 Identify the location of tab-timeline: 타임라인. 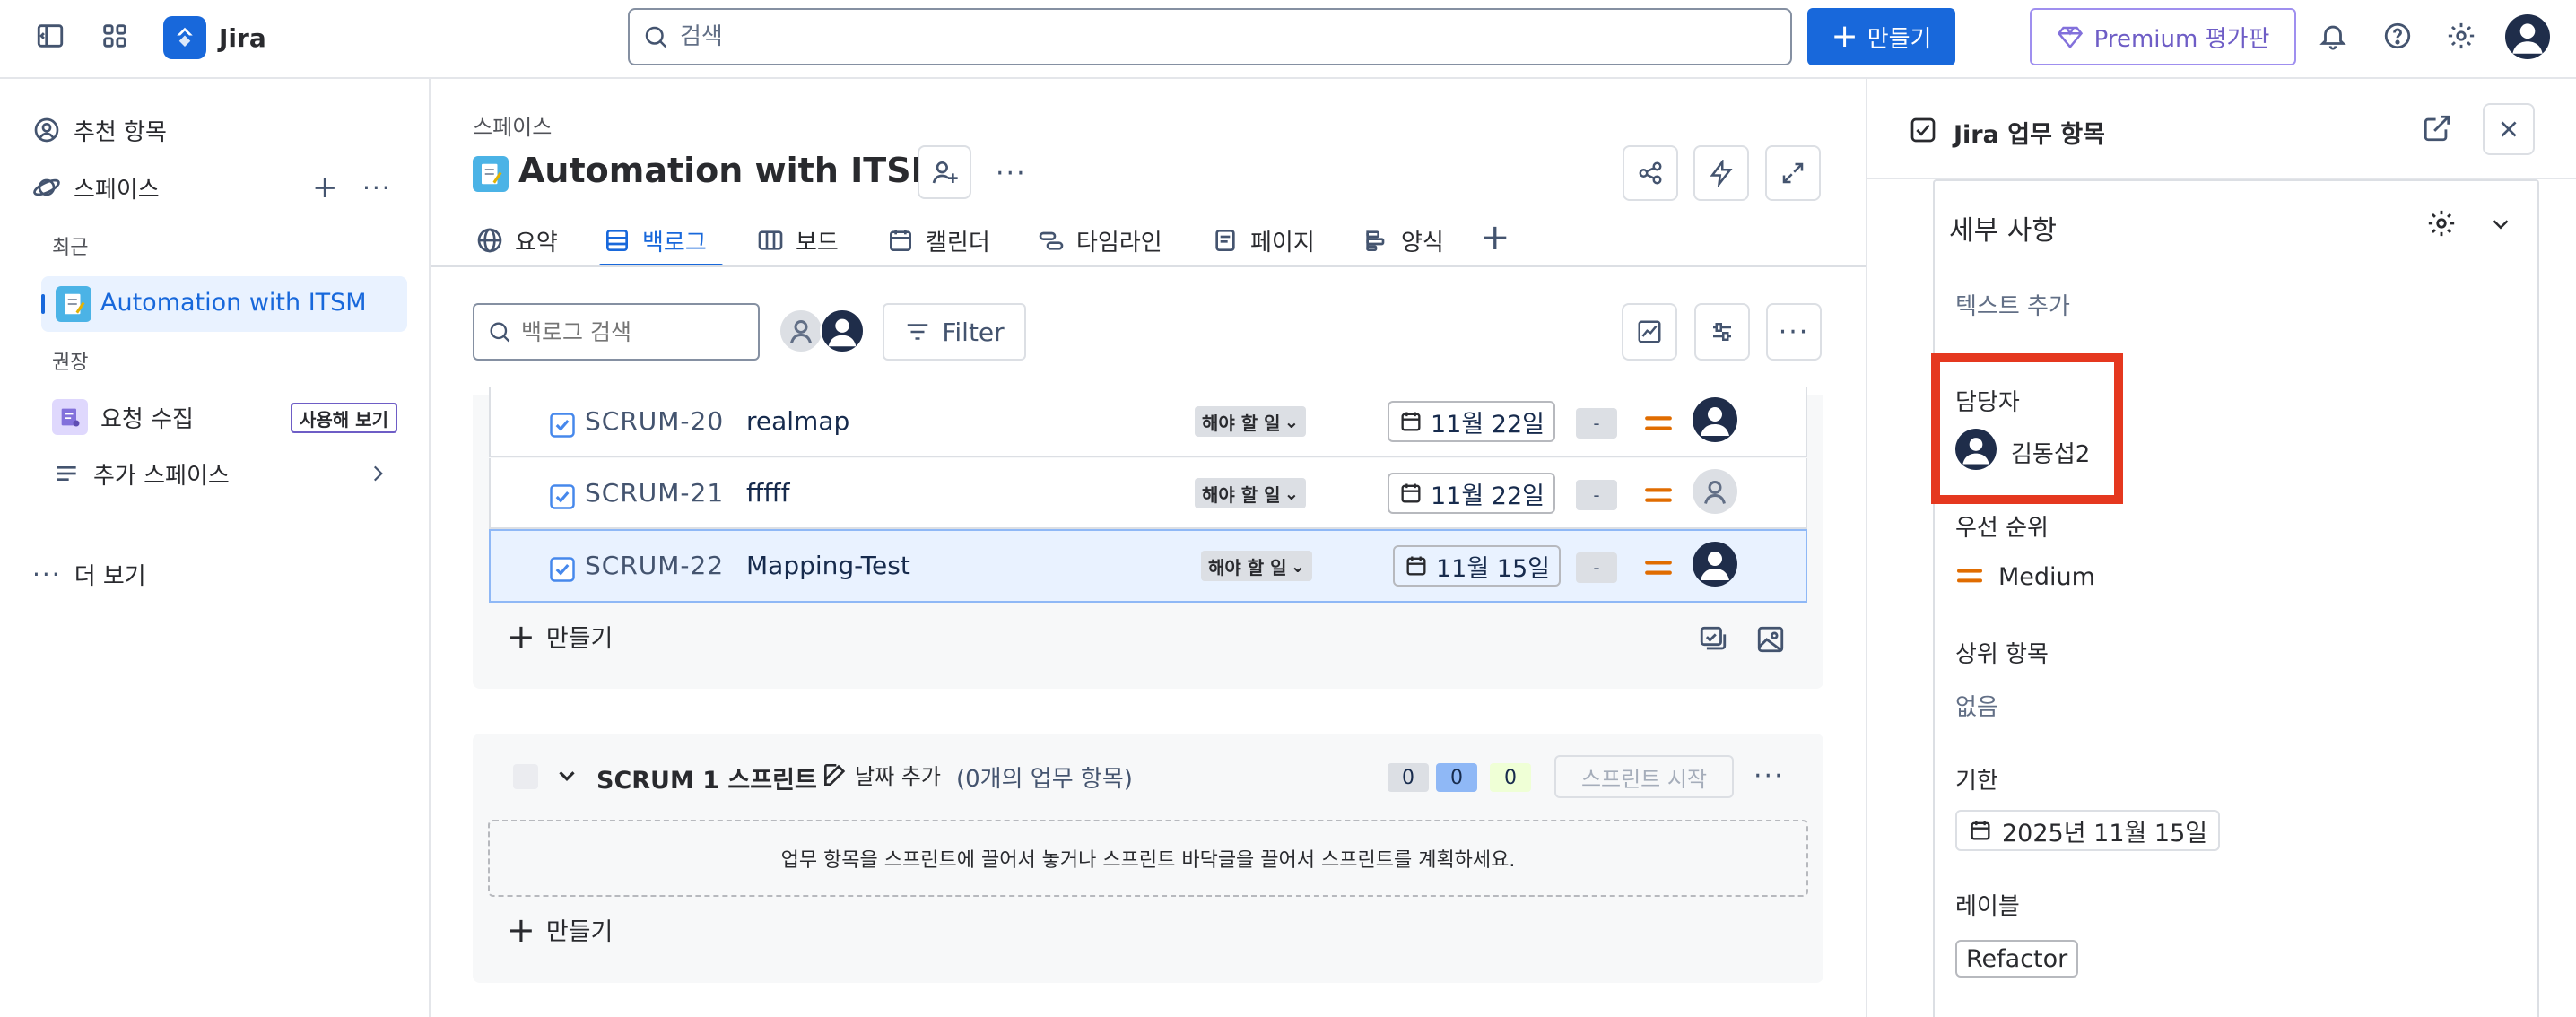
(1099, 240).